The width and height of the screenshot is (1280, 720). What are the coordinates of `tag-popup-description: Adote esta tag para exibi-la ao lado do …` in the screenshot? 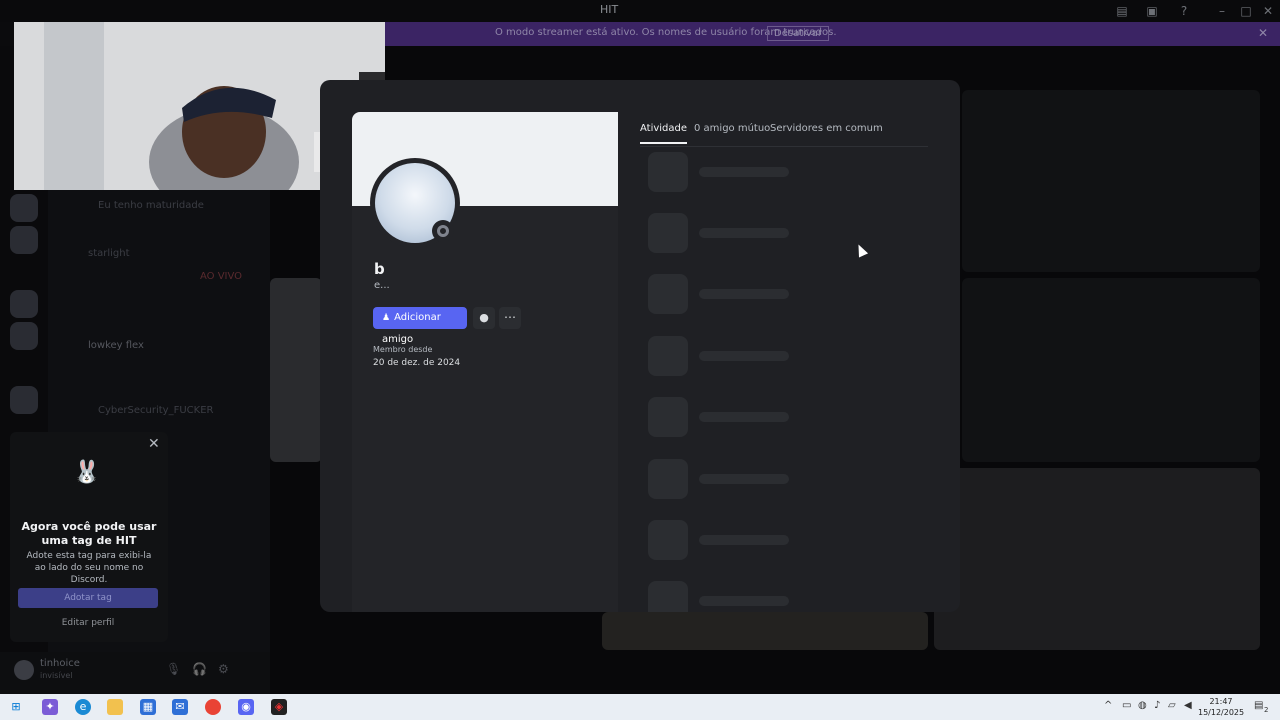 It's located at (89, 568).